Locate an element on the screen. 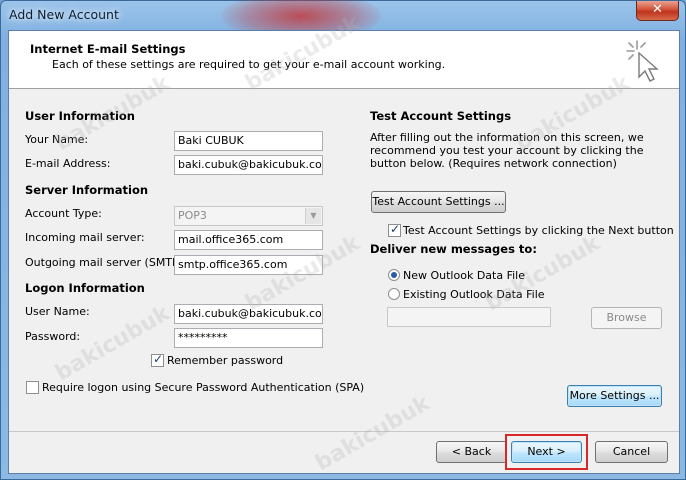  new-data-file-label: New Outlook Data File is located at coordinates (464, 275).